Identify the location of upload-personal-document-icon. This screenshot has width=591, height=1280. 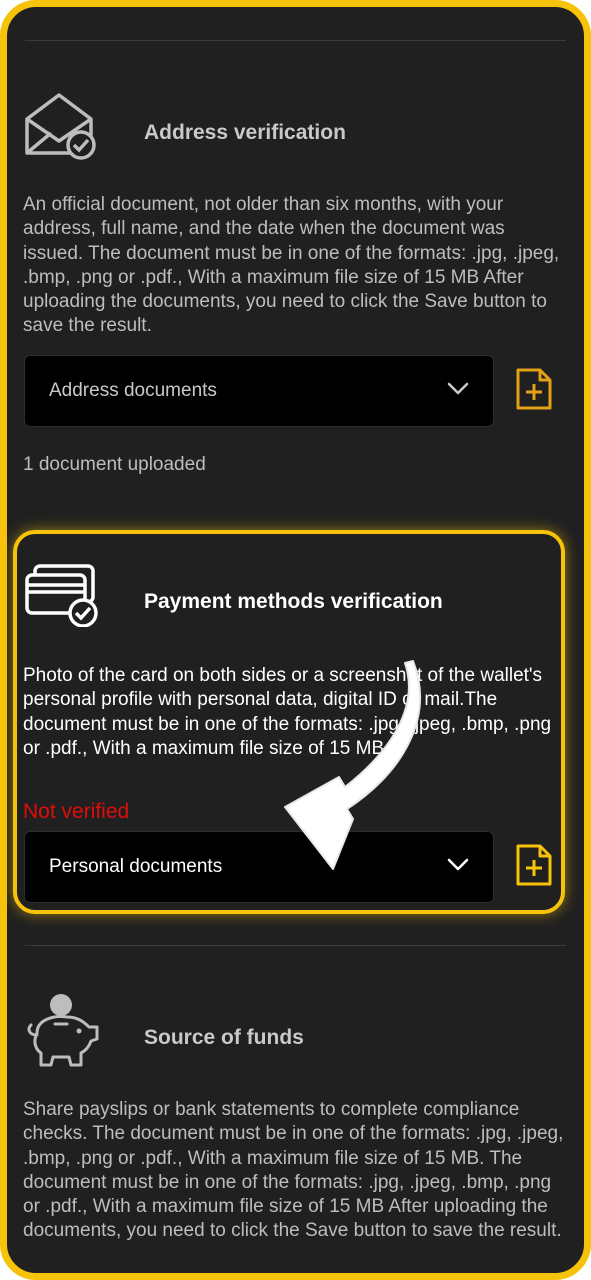
(534, 867).